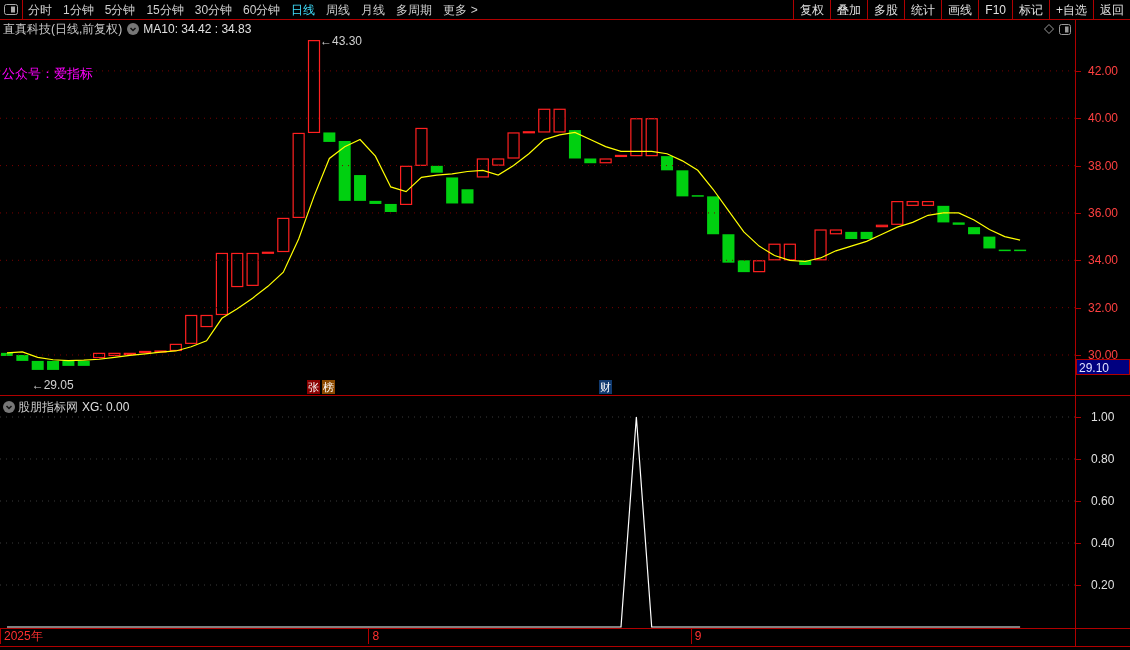 The image size is (1130, 650). I want to click on toolbar-button: 统计, so click(923, 9).